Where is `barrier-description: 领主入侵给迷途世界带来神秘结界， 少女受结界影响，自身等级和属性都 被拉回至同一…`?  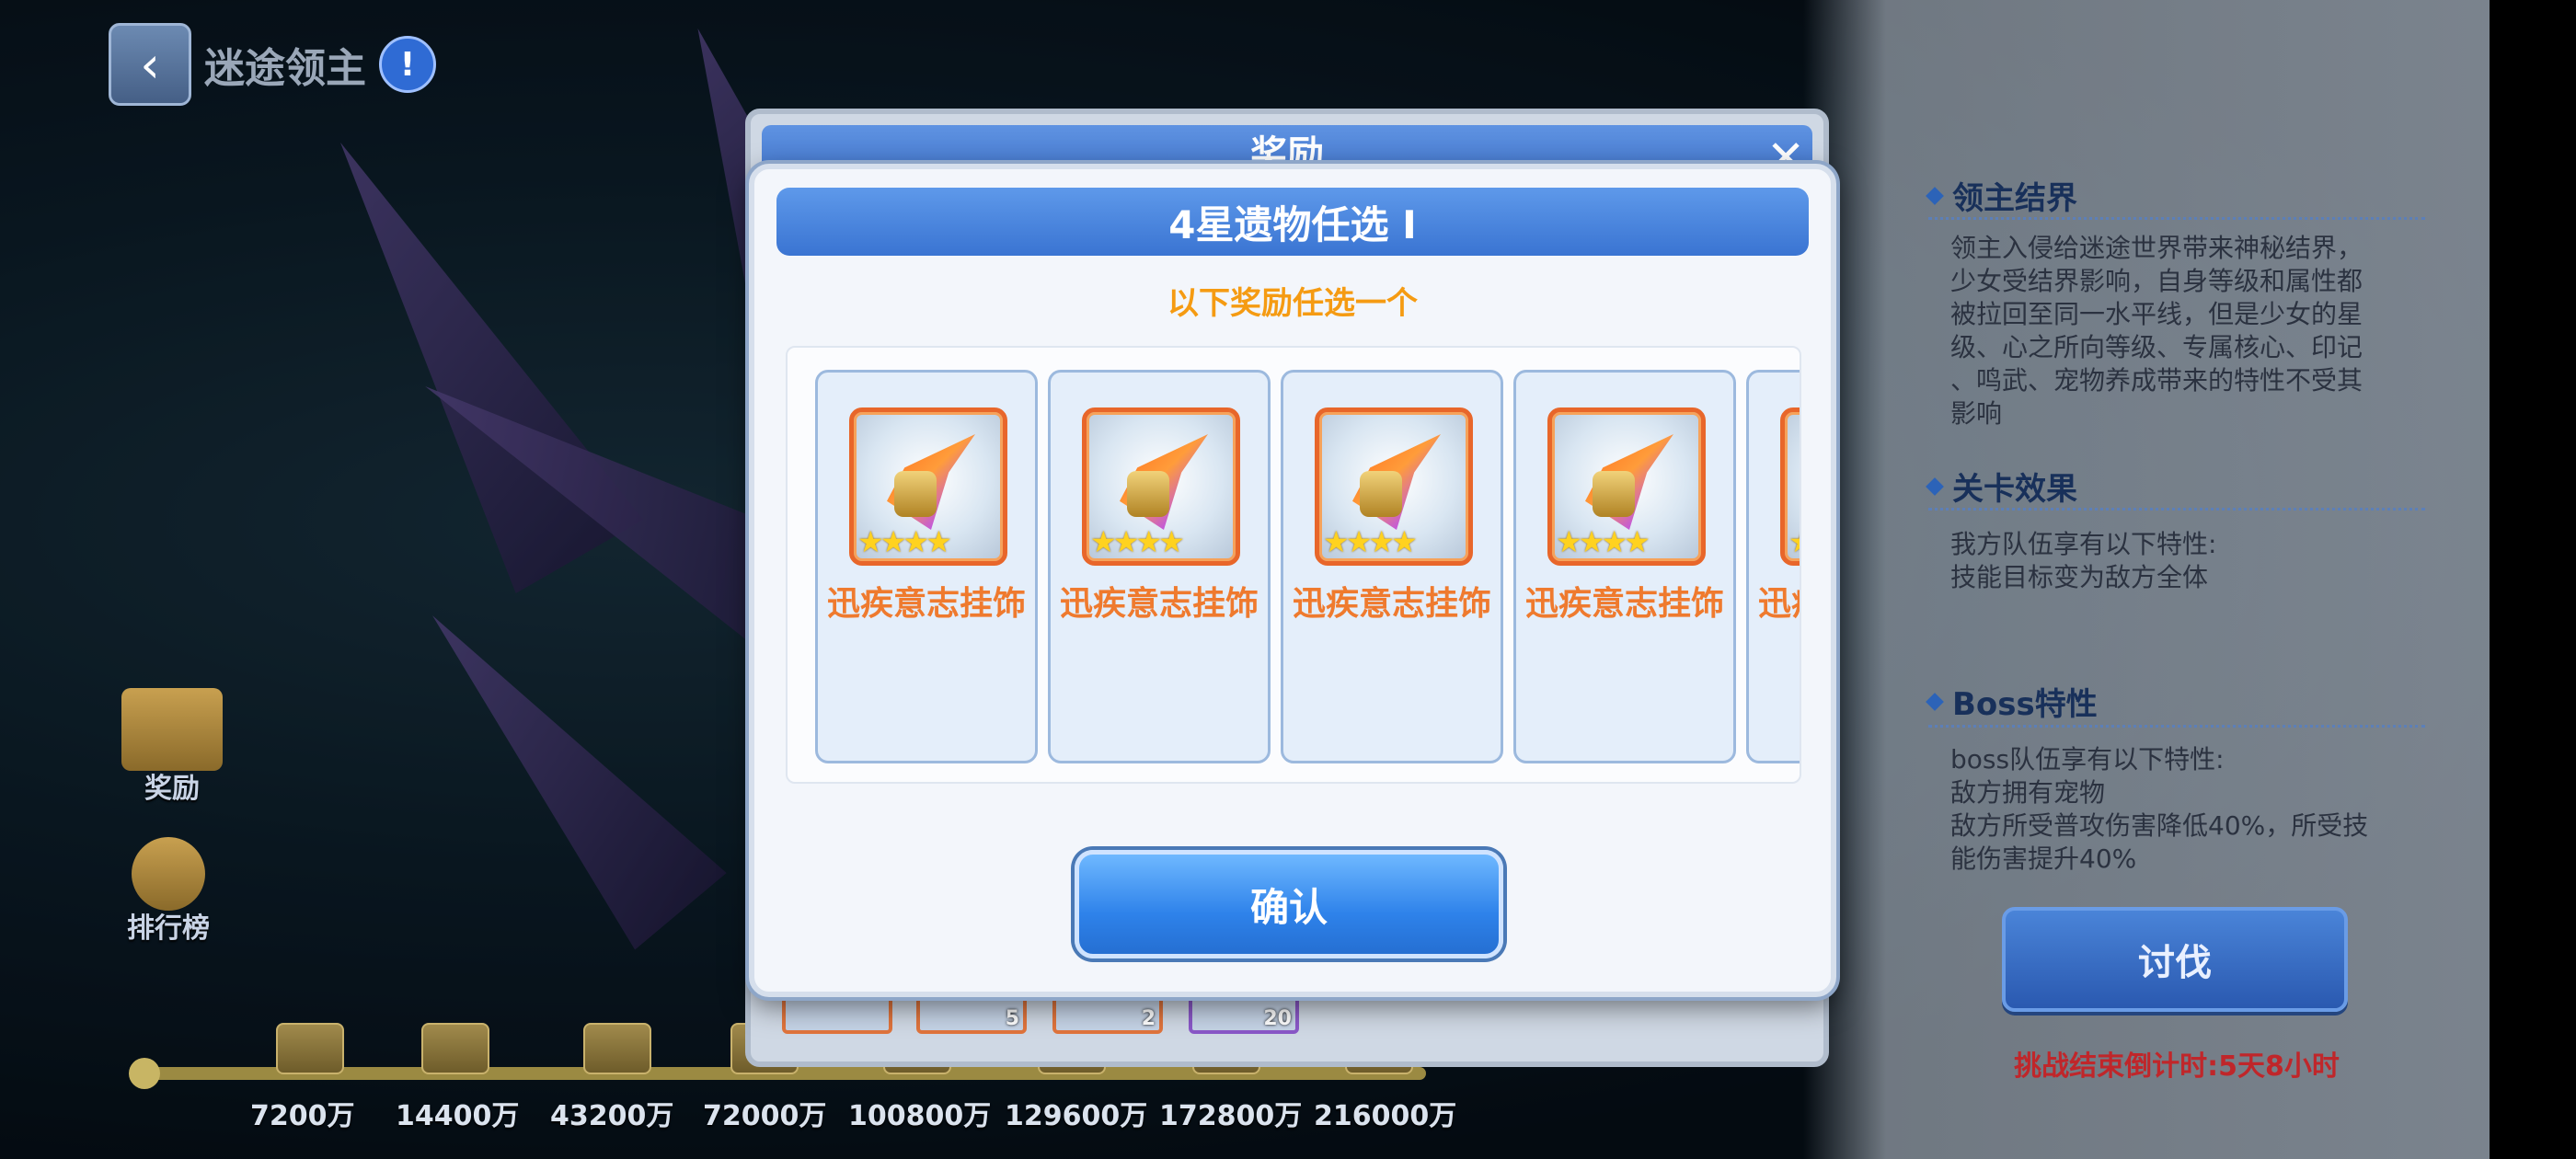
barrier-description: 领主入侵给迷途世界带来神秘结界， 少女受结界影响，自身等级和属性都 被拉回至同一… is located at coordinates (2156, 331).